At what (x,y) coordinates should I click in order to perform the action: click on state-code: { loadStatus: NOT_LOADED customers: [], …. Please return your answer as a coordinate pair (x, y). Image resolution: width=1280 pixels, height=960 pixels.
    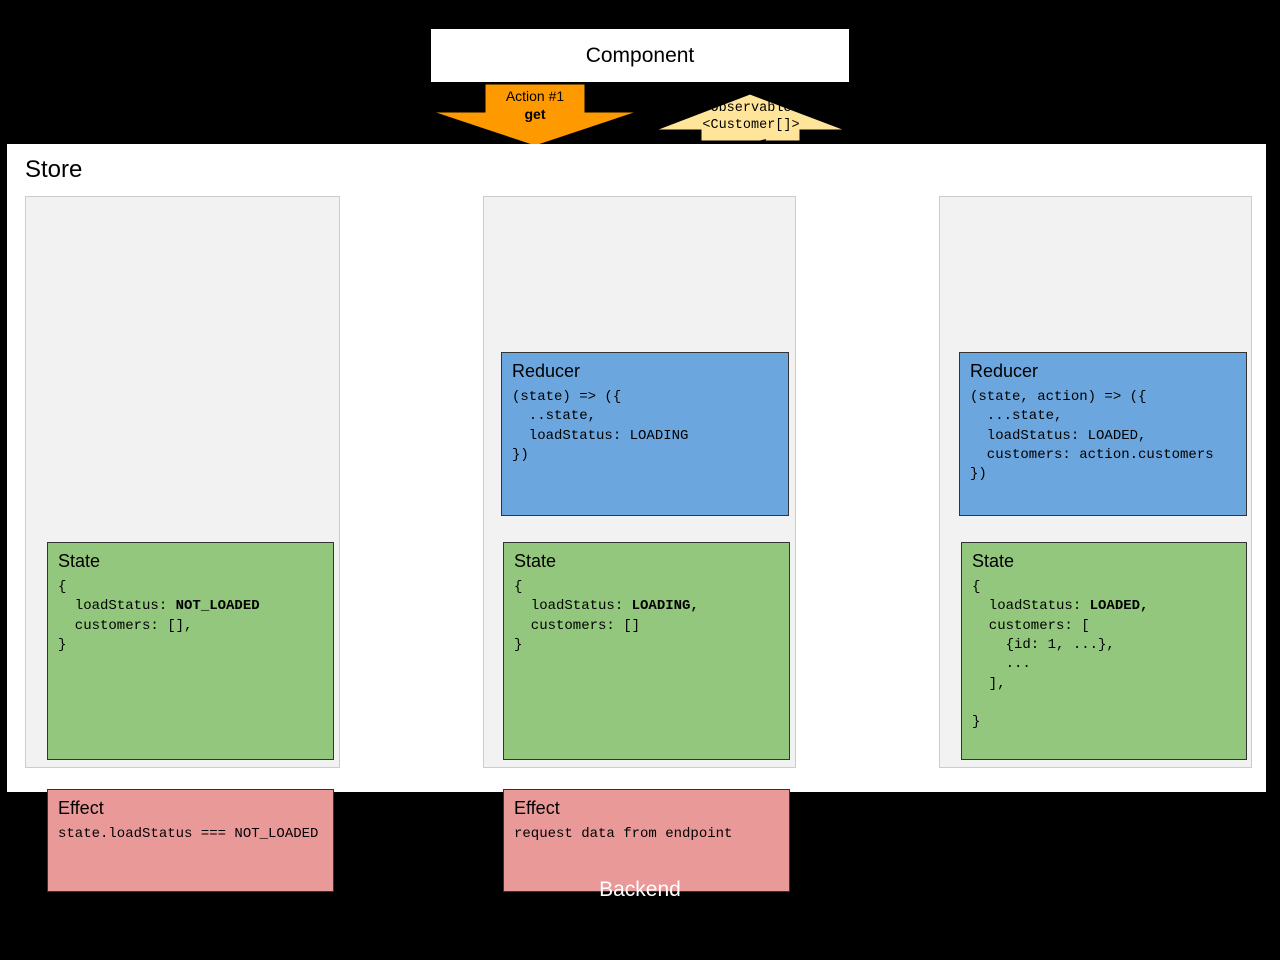
    Looking at the image, I should click on (190, 616).